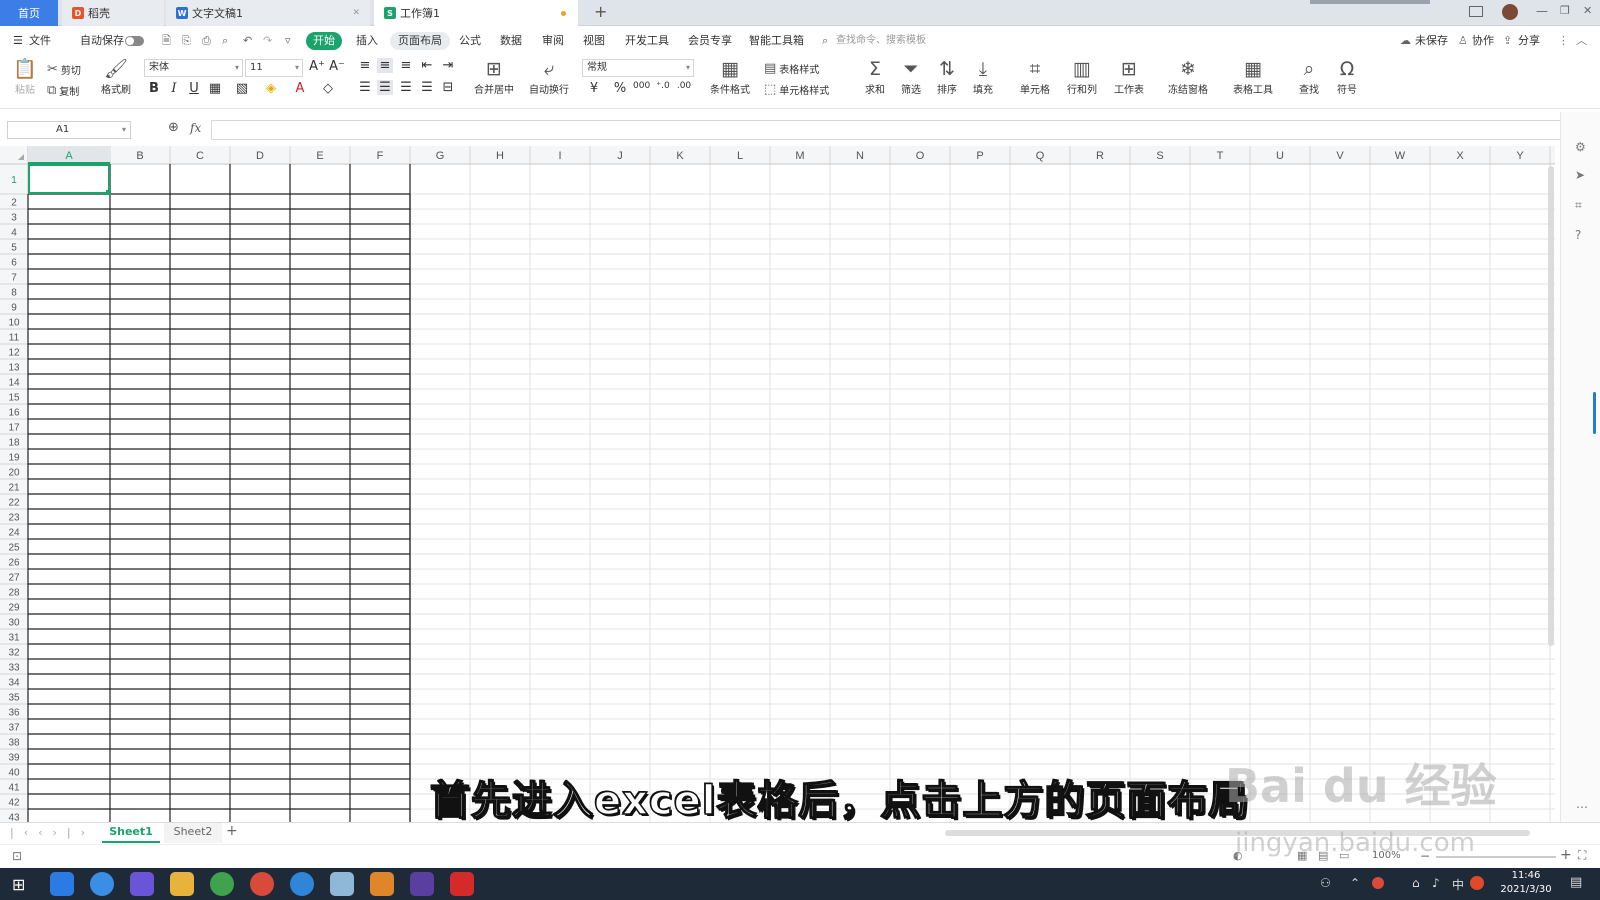 The height and width of the screenshot is (900, 1600). Describe the element at coordinates (1436, 883) in the screenshot. I see `volume-icon: ♪` at that location.